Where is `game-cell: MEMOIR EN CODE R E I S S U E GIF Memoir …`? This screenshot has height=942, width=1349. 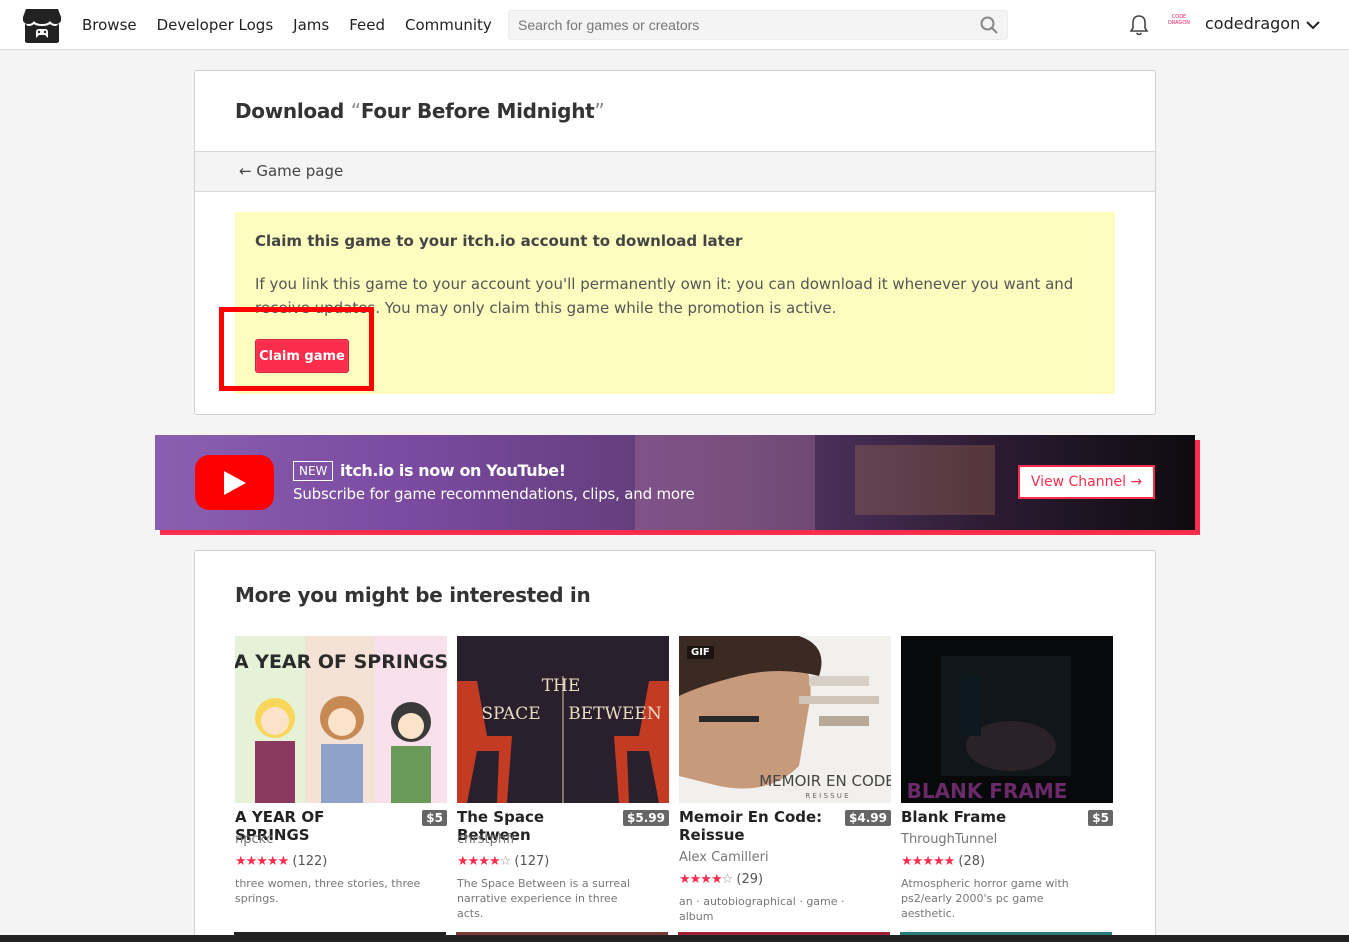 game-cell: MEMOIR EN CODE R E I S S U E GIF Memoir … is located at coordinates (785, 779).